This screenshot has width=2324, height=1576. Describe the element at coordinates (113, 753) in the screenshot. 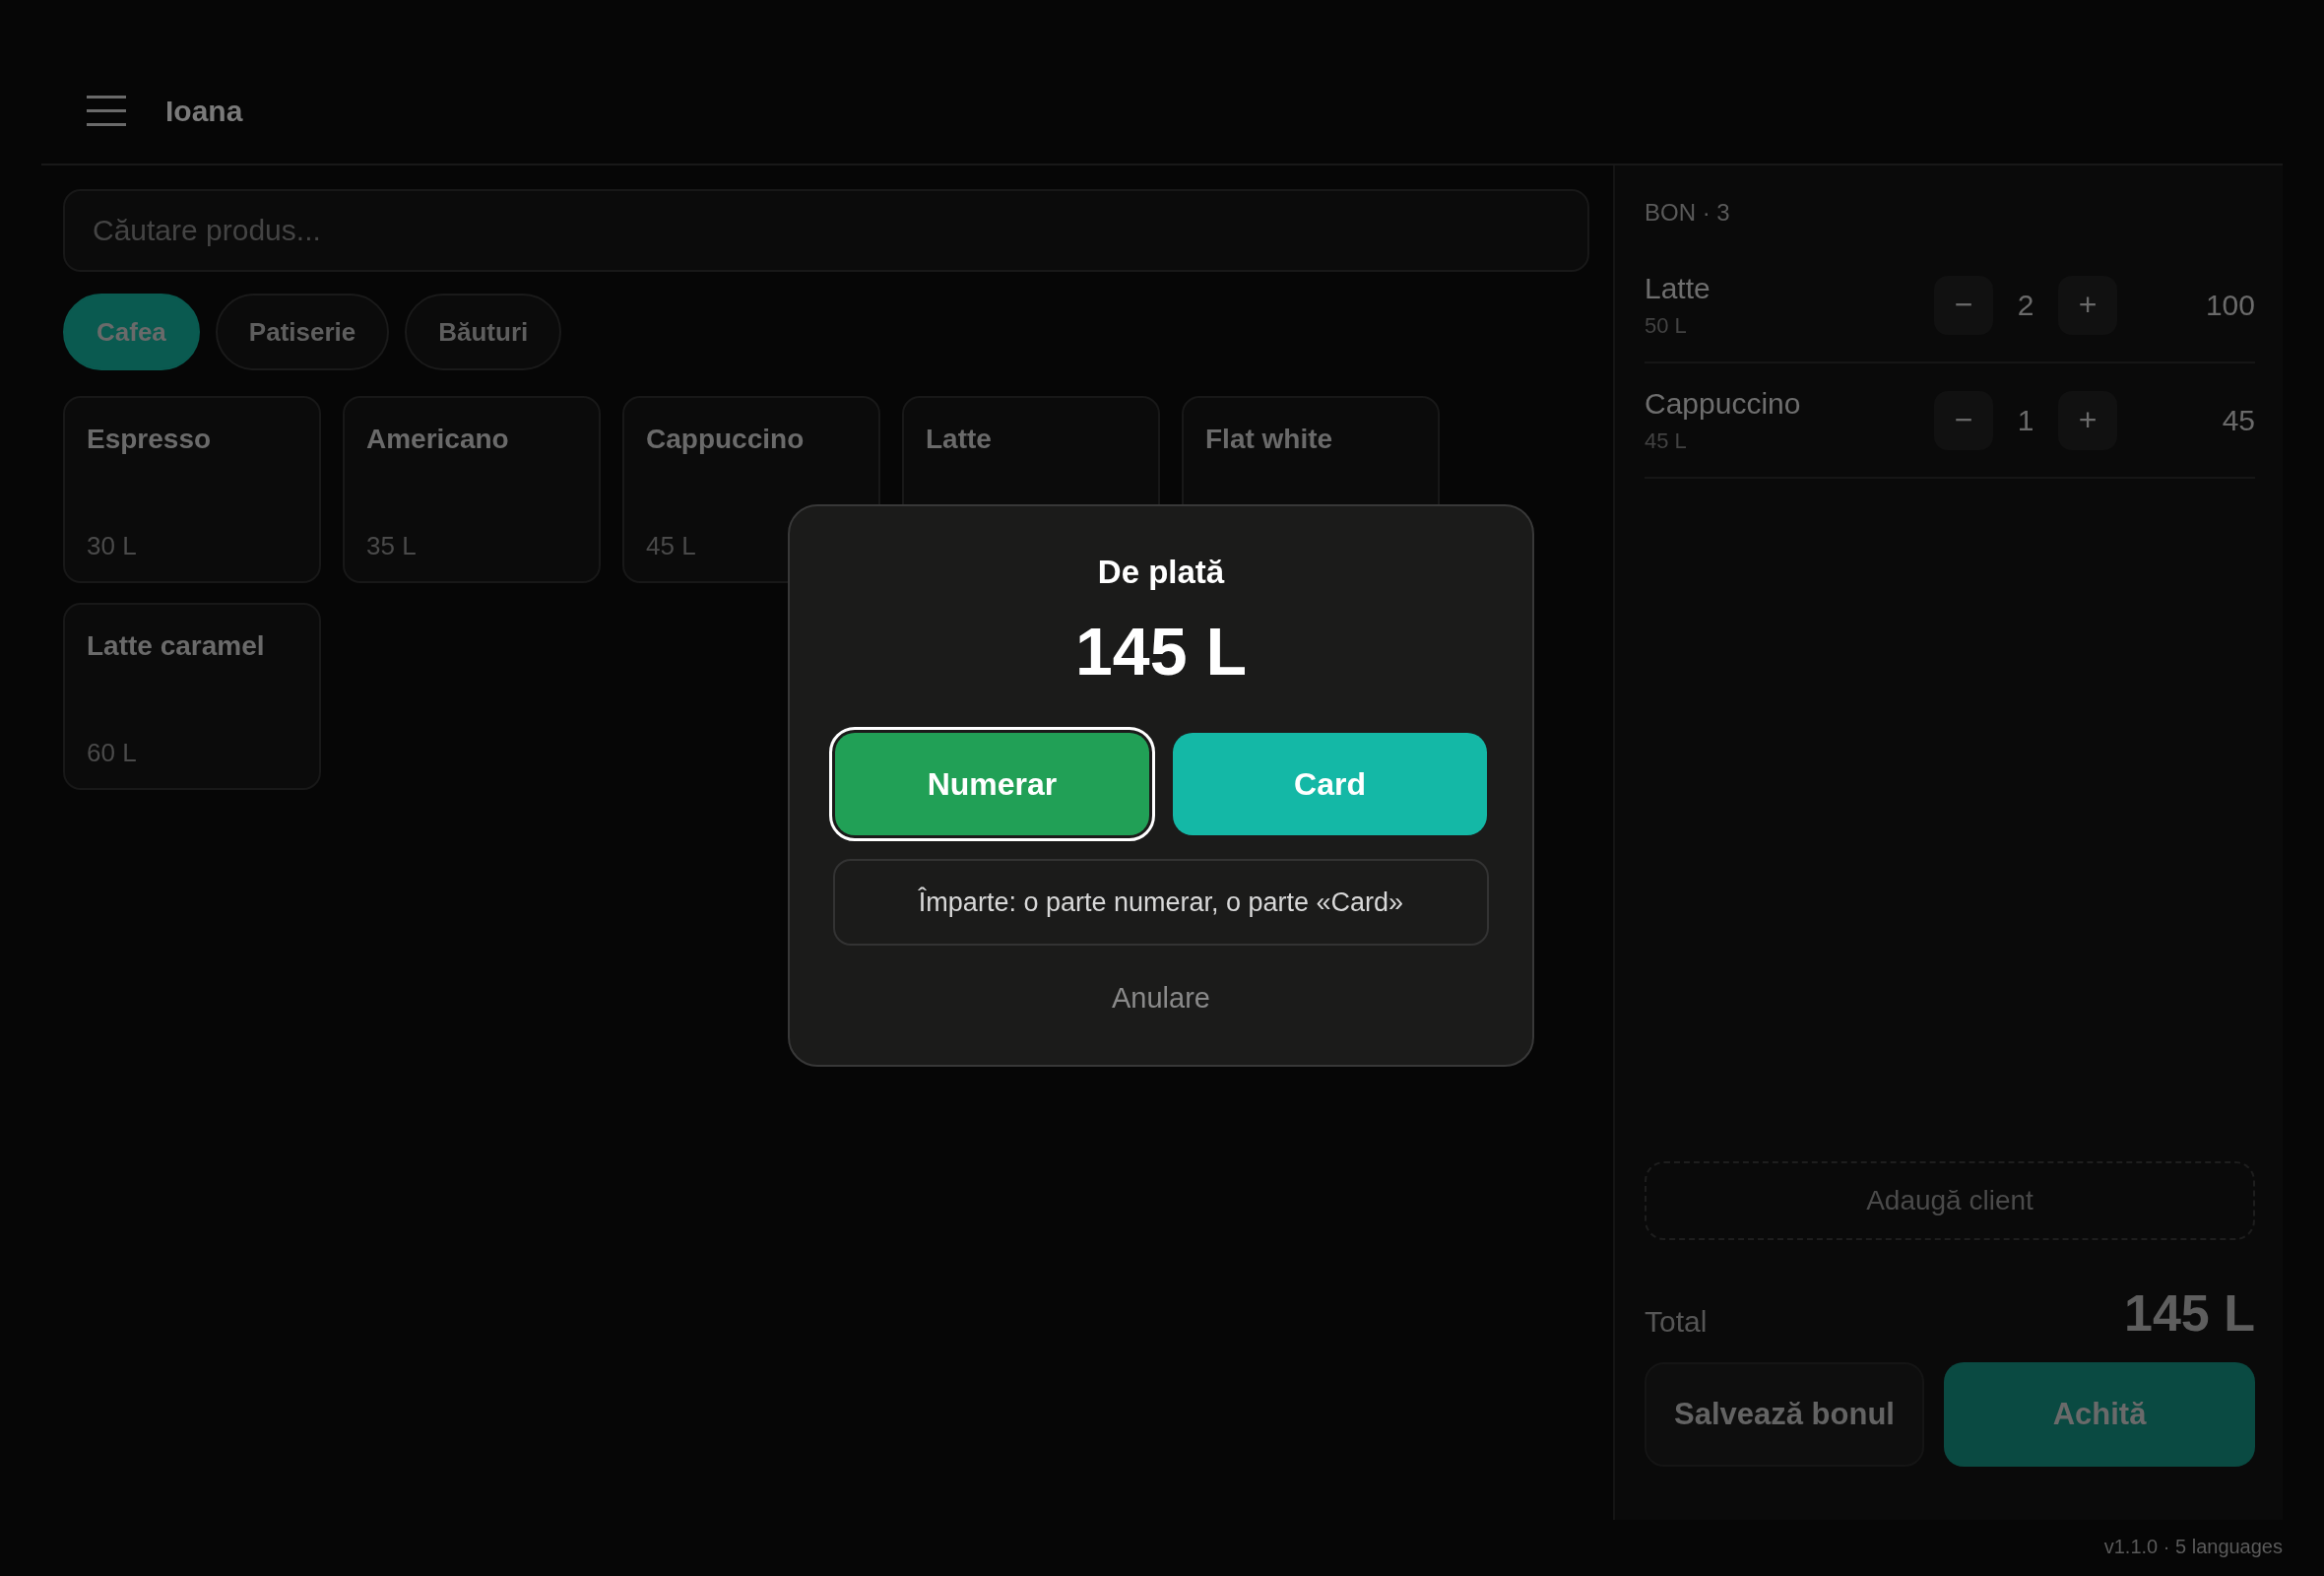

I see `product-price: 60 L` at that location.